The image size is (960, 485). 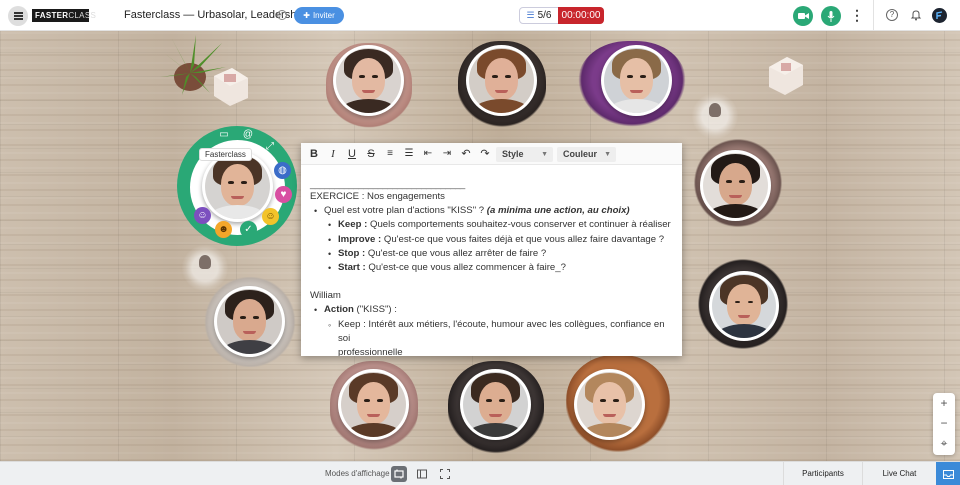 I want to click on zoom-controls: + − ⌖, so click(x=944, y=424).